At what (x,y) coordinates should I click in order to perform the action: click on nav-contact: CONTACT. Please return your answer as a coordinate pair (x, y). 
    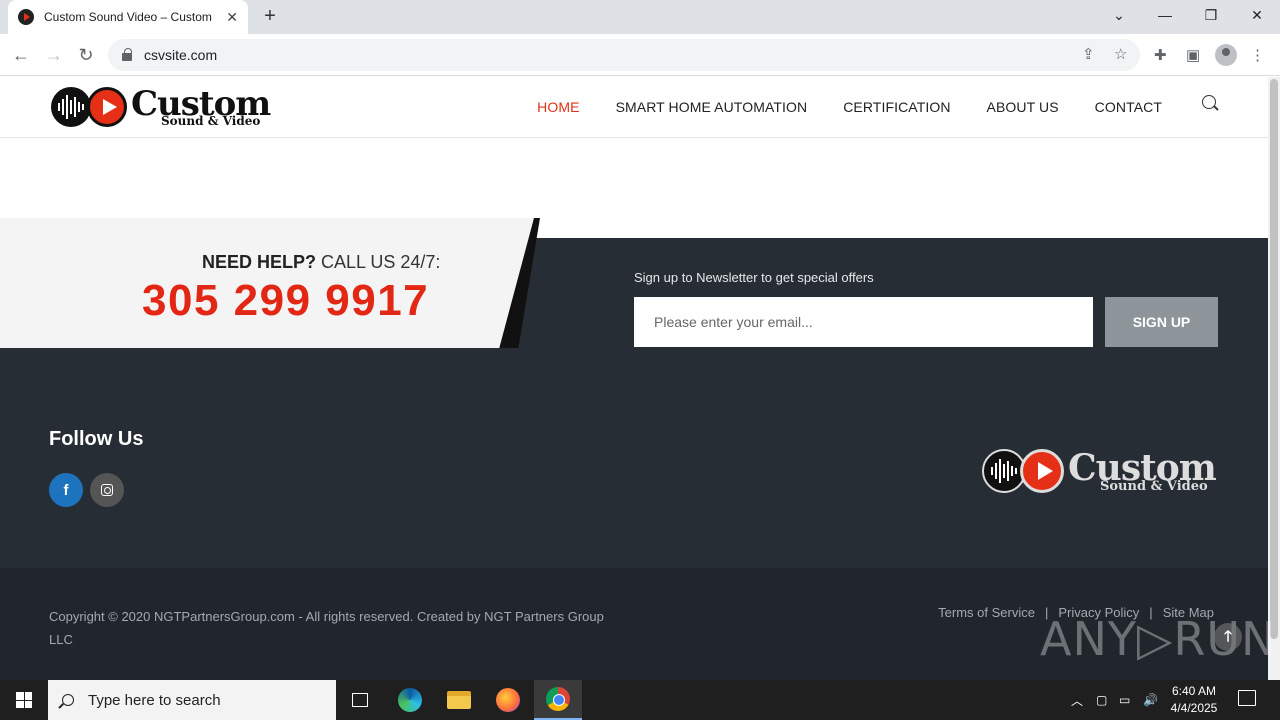
    Looking at the image, I should click on (1128, 107).